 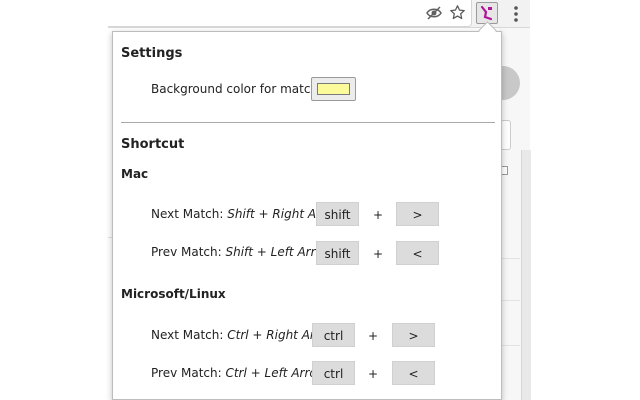 I want to click on linux-heading: Microsoft/Linux, so click(x=173, y=294).